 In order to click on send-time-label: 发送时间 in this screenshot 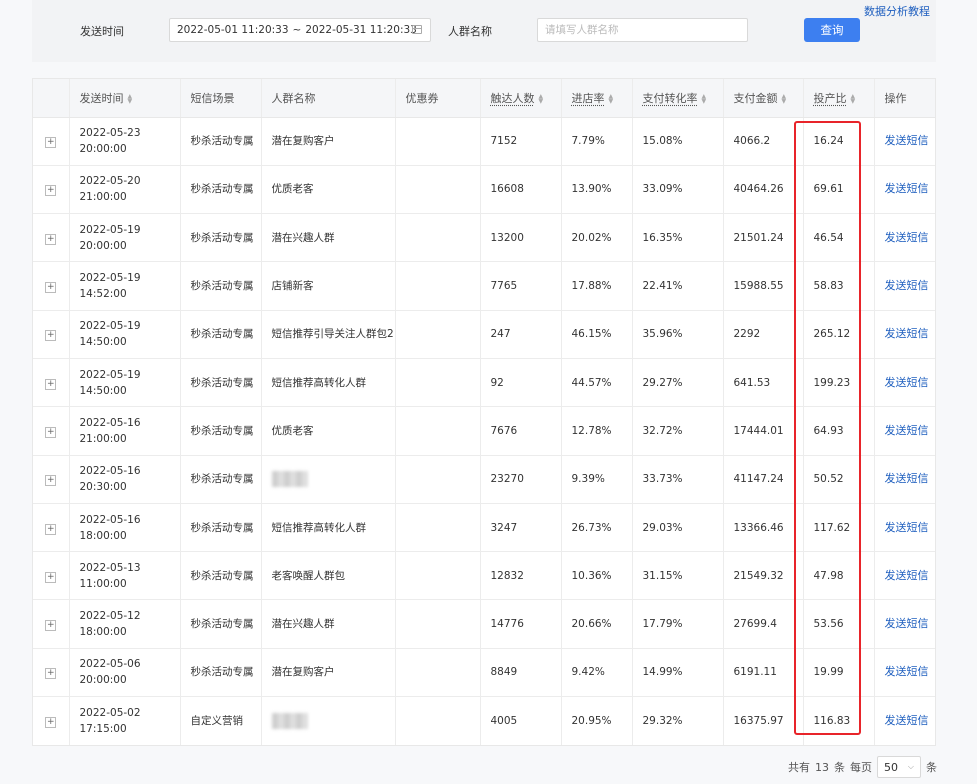, I will do `click(102, 31)`.